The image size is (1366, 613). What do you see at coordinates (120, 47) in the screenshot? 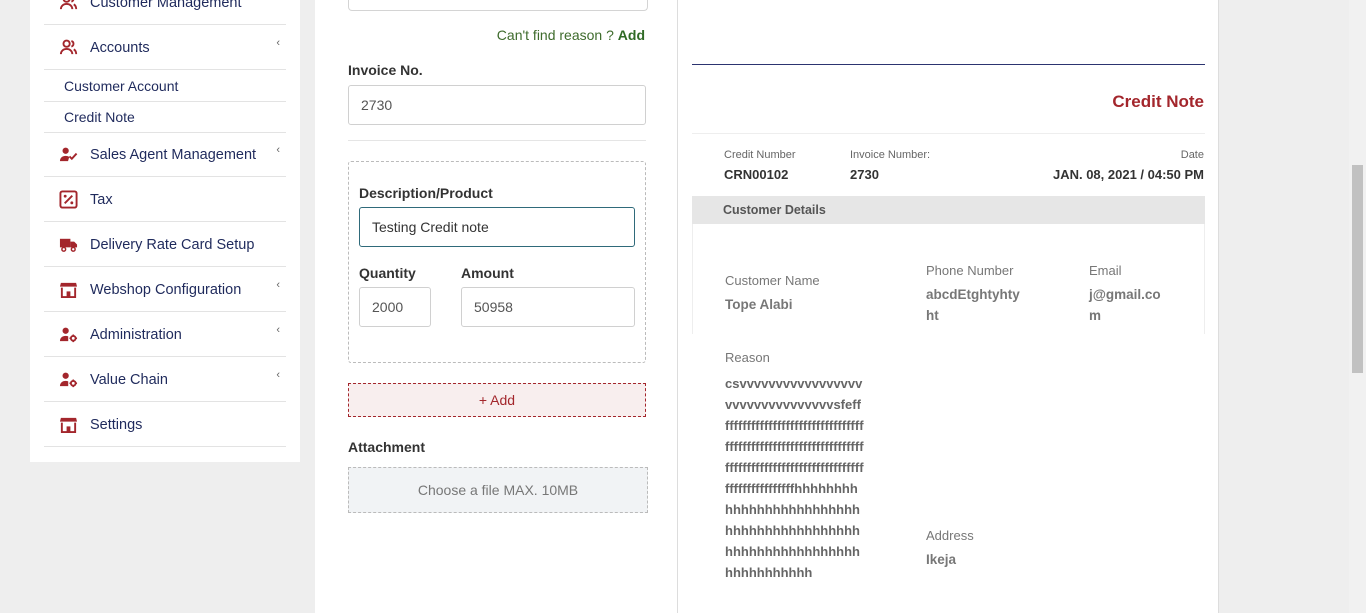
I see `sidebar-item-label: Accounts` at bounding box center [120, 47].